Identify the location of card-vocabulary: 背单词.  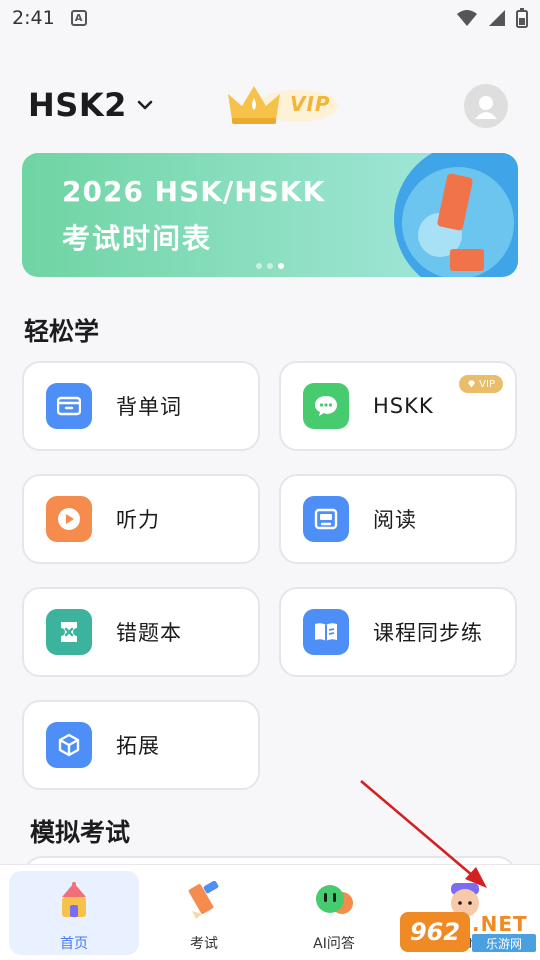
(141, 406).